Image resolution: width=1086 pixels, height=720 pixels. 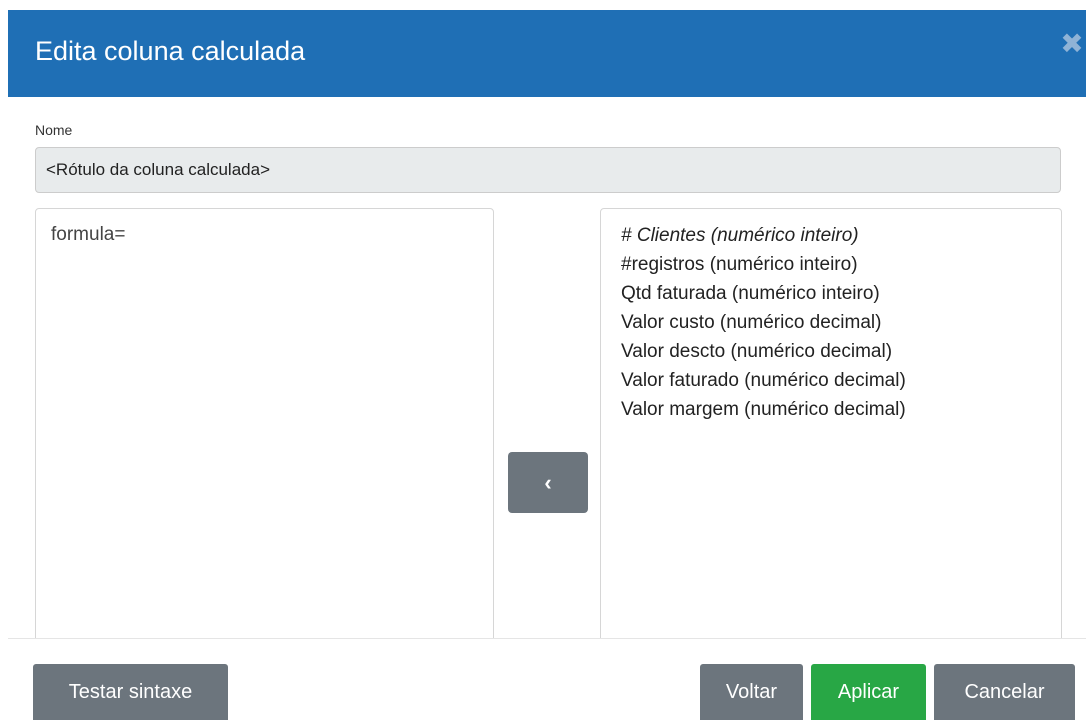 I want to click on insert-field-button: ‹, so click(x=548, y=482).